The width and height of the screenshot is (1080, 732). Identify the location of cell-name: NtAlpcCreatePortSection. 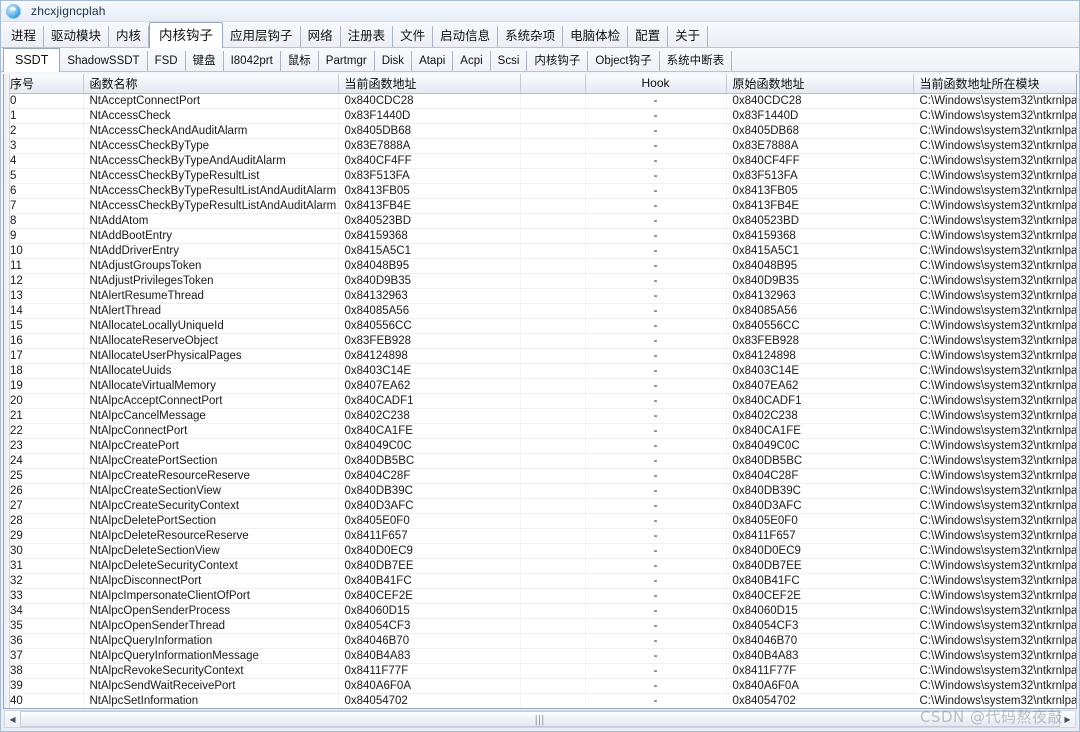
(211, 461).